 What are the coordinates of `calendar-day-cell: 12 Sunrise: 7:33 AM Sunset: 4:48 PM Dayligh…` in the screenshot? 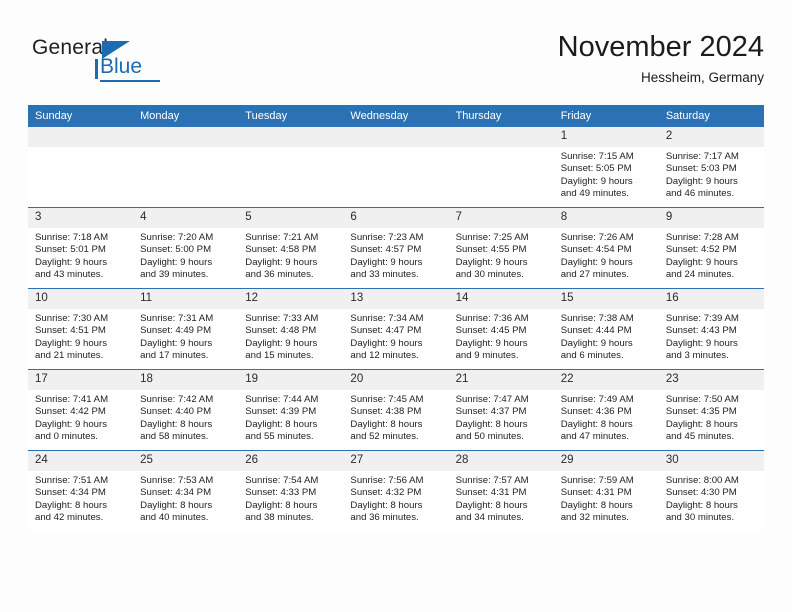 It's located at (291, 329).